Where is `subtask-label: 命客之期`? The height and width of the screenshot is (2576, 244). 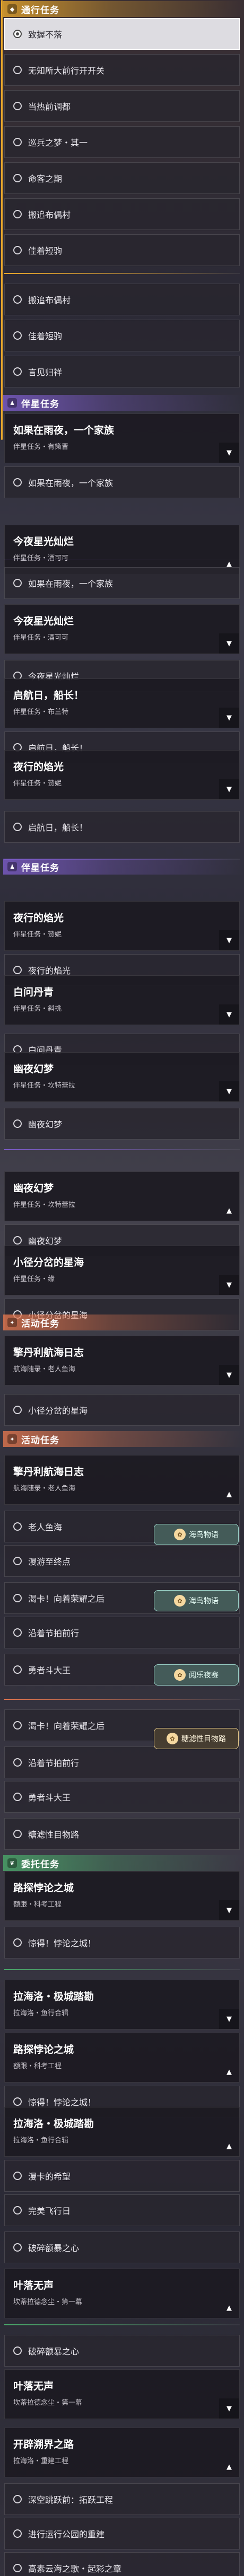
subtask-label: 命客之期 is located at coordinates (46, 179).